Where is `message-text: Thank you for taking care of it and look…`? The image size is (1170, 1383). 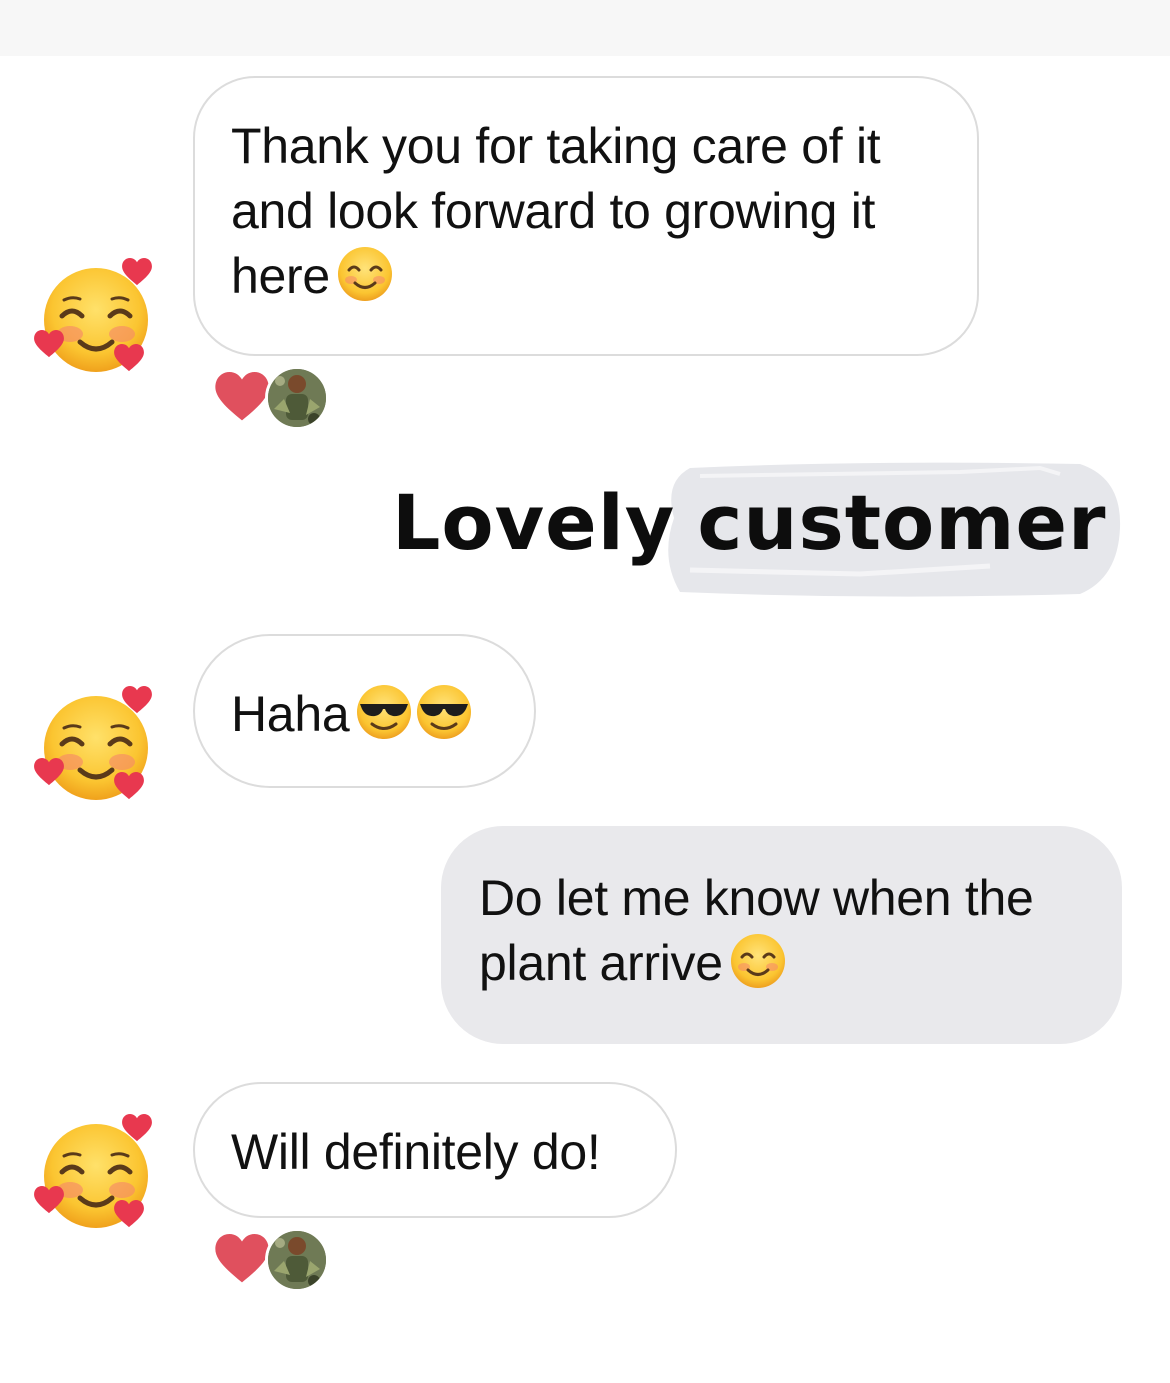
message-text: Thank you for taking care of it and look… is located at coordinates (556, 211).